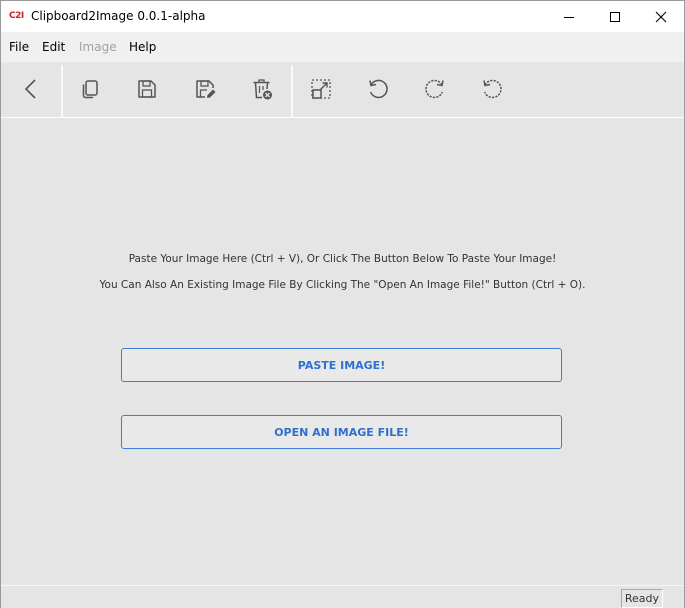 The image size is (685, 608). I want to click on back-button, so click(31, 89).